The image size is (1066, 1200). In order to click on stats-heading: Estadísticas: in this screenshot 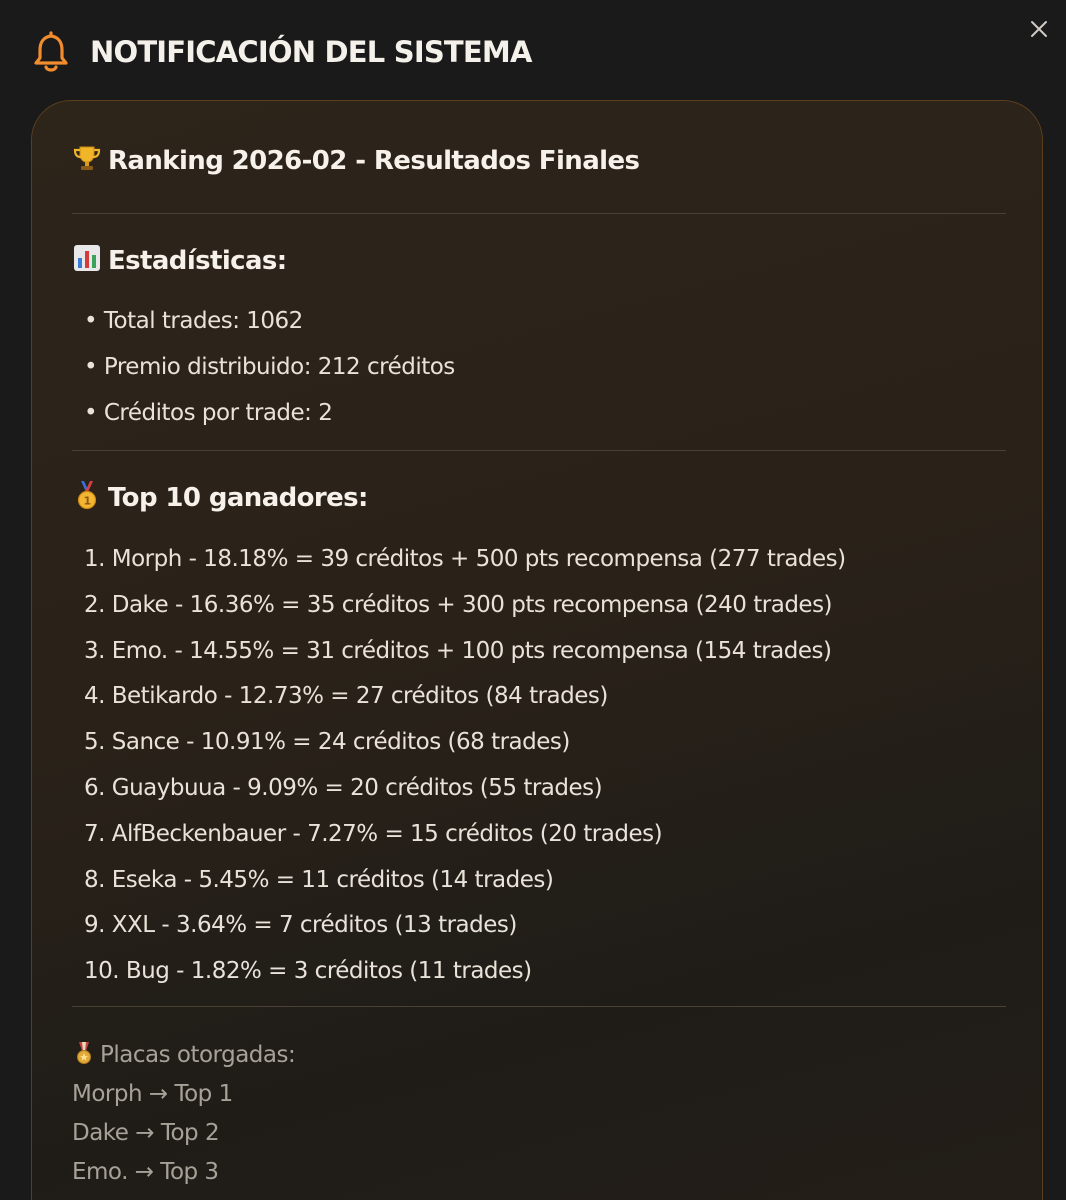, I will do `click(179, 259)`.